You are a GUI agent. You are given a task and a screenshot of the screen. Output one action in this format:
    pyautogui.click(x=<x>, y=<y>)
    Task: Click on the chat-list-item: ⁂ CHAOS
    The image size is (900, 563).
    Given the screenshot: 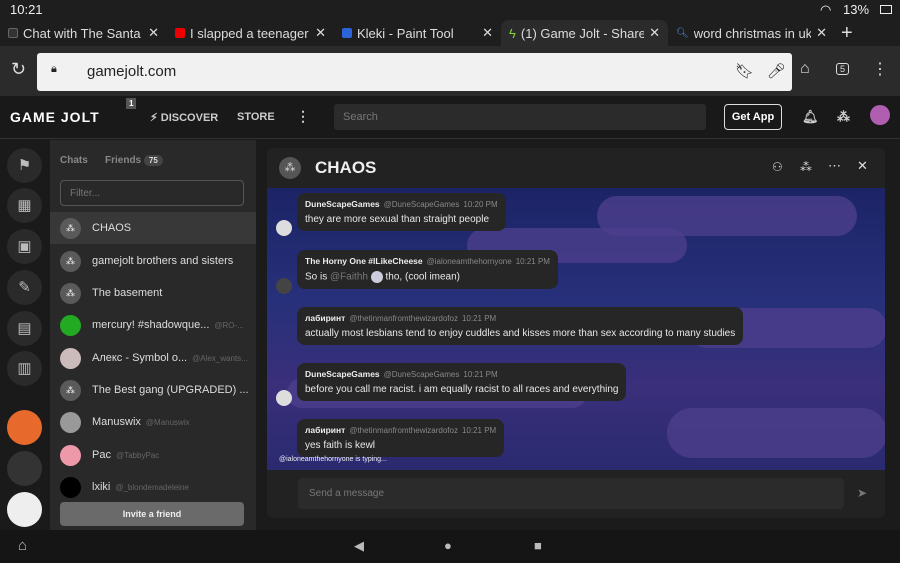 What is the action you would take?
    pyautogui.click(x=153, y=228)
    